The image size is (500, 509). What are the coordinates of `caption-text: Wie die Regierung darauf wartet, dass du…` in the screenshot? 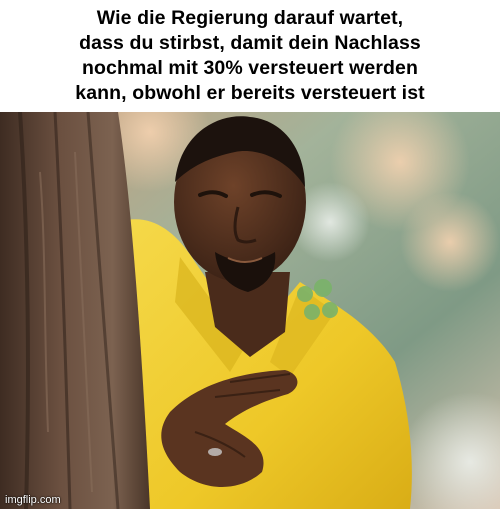 It's located at (250, 55).